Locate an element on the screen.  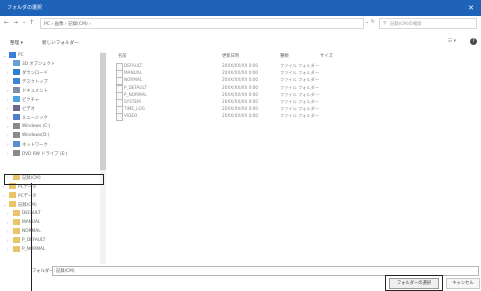
tree-item-label: 記録(CM) is located at coordinates (27, 205).